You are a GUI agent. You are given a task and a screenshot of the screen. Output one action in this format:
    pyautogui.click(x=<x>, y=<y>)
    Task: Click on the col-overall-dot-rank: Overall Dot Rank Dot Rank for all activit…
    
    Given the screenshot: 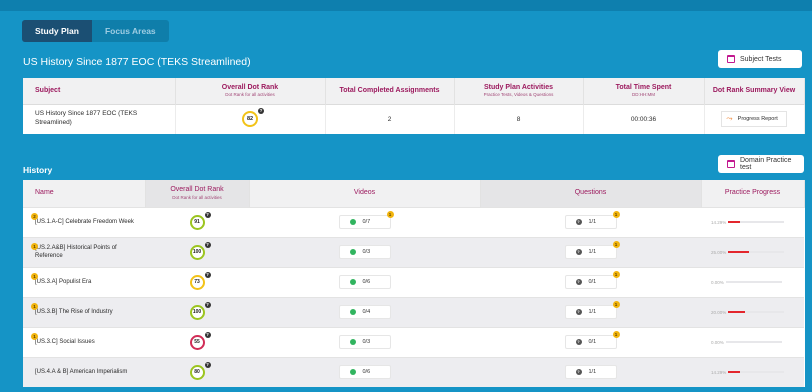 What is the action you would take?
    pyautogui.click(x=250, y=91)
    